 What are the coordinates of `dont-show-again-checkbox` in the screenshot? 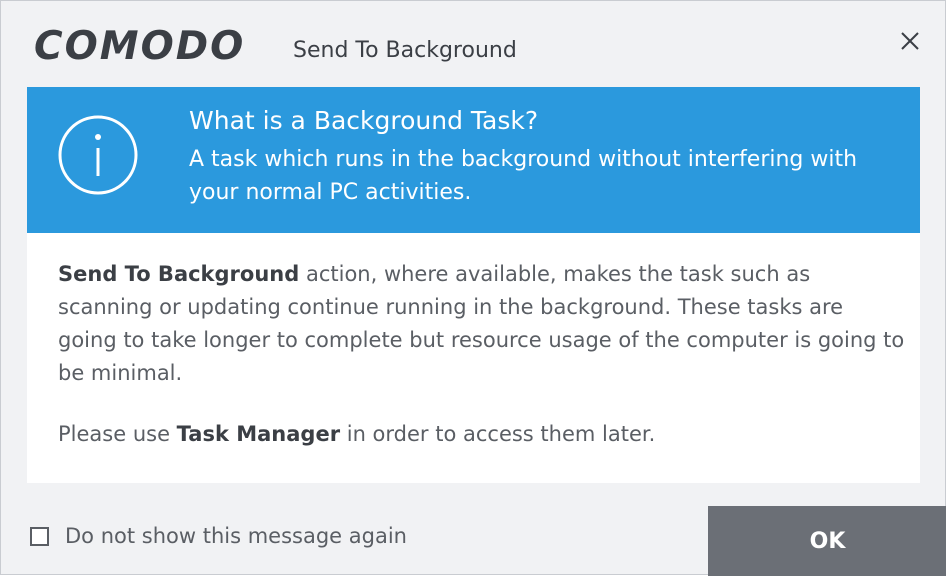 It's located at (39, 536).